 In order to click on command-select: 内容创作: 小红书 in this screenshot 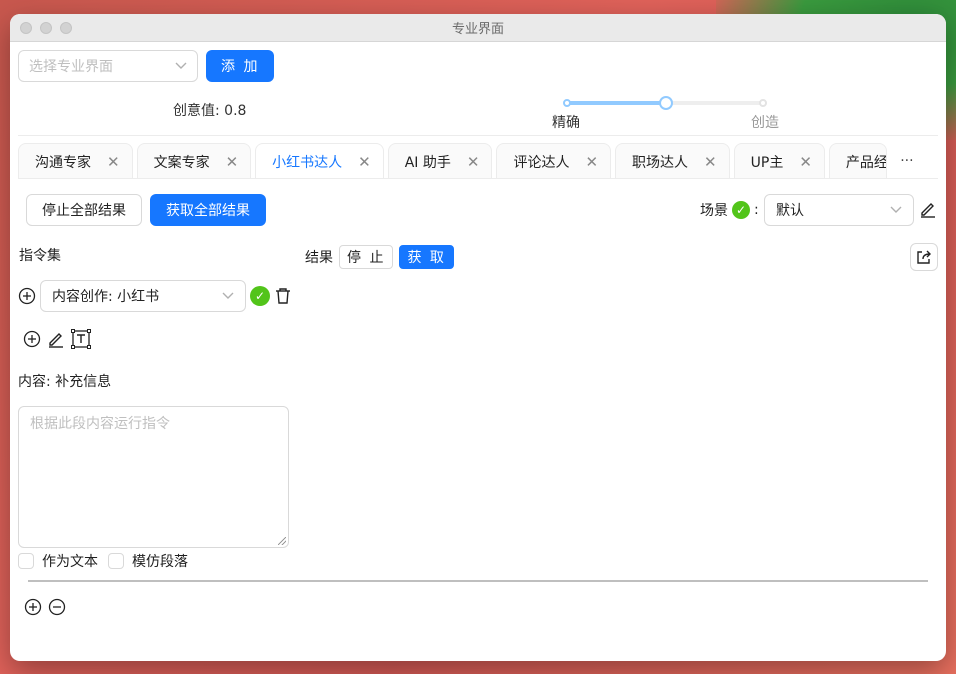, I will do `click(143, 296)`.